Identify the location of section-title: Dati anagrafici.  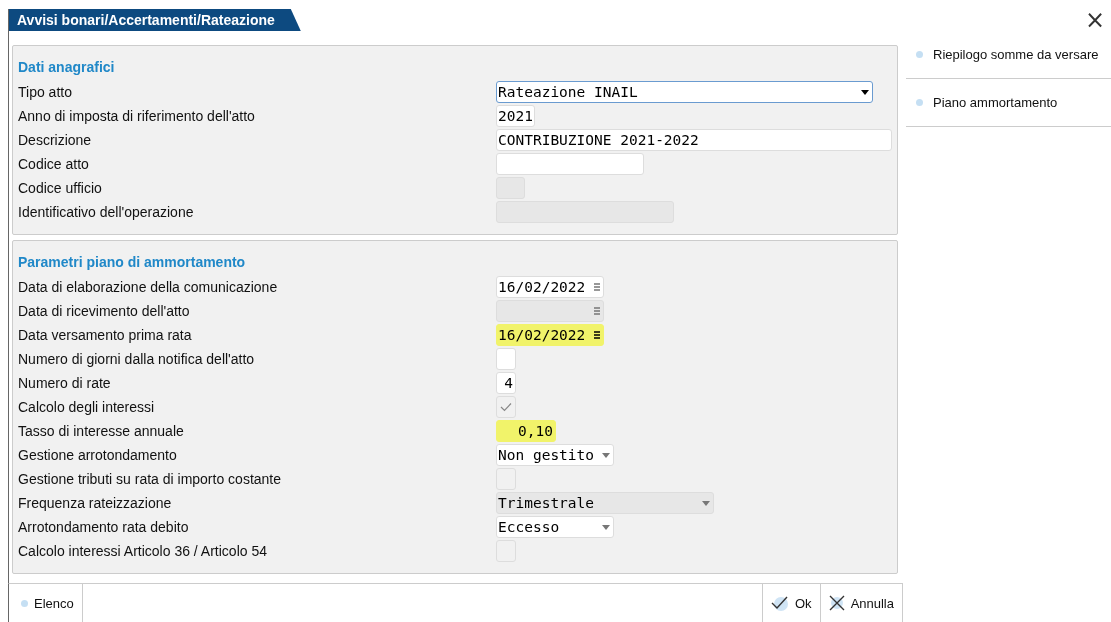
(67, 67).